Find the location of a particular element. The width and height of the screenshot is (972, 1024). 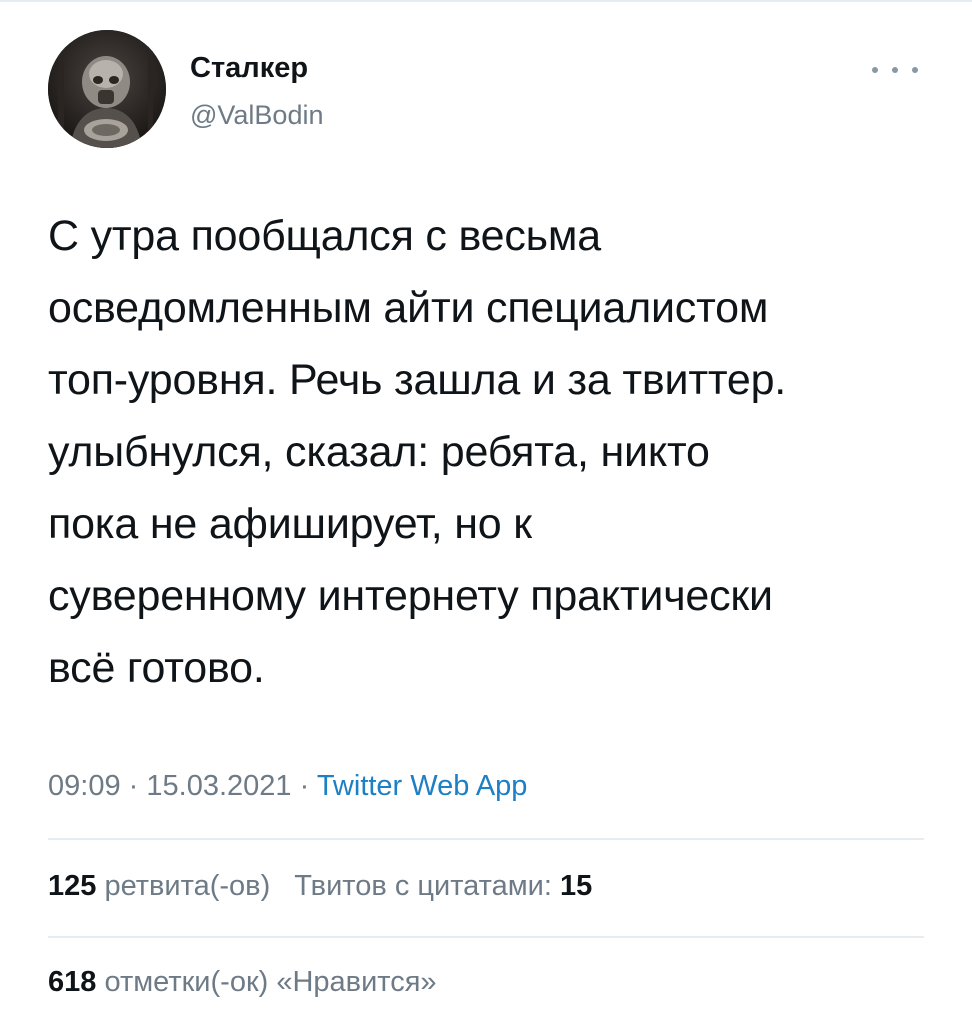

likes-stats-row: 618 отметки(-ок) «Нравится» is located at coordinates (242, 982).